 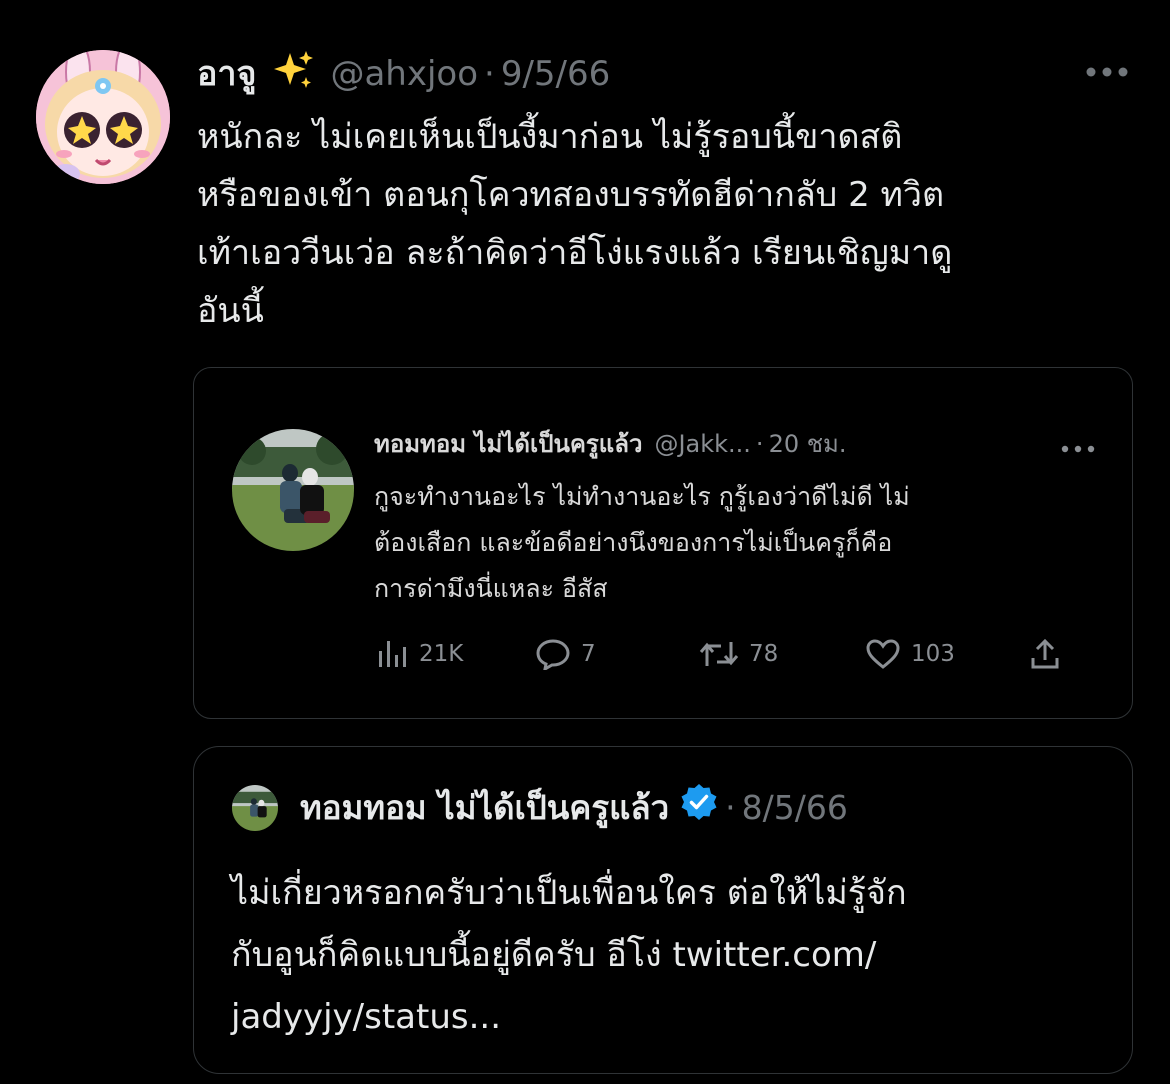 What do you see at coordinates (807, 444) in the screenshot?
I see `screenshot-tweet-date: 20 ชม.` at bounding box center [807, 444].